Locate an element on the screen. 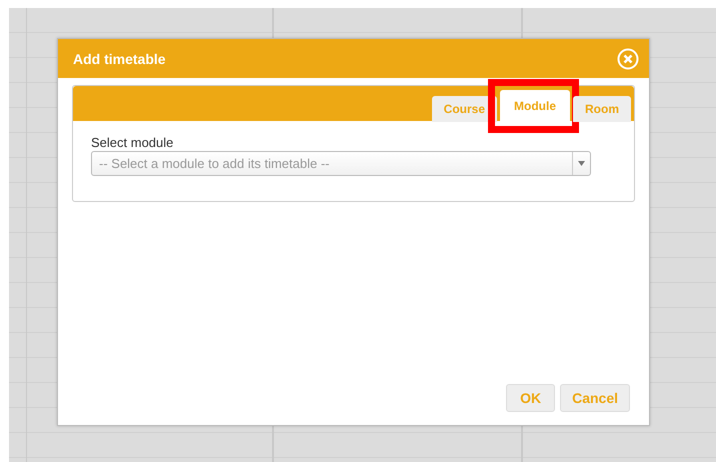 The width and height of the screenshot is (716, 462). tab: Module is located at coordinates (535, 106).